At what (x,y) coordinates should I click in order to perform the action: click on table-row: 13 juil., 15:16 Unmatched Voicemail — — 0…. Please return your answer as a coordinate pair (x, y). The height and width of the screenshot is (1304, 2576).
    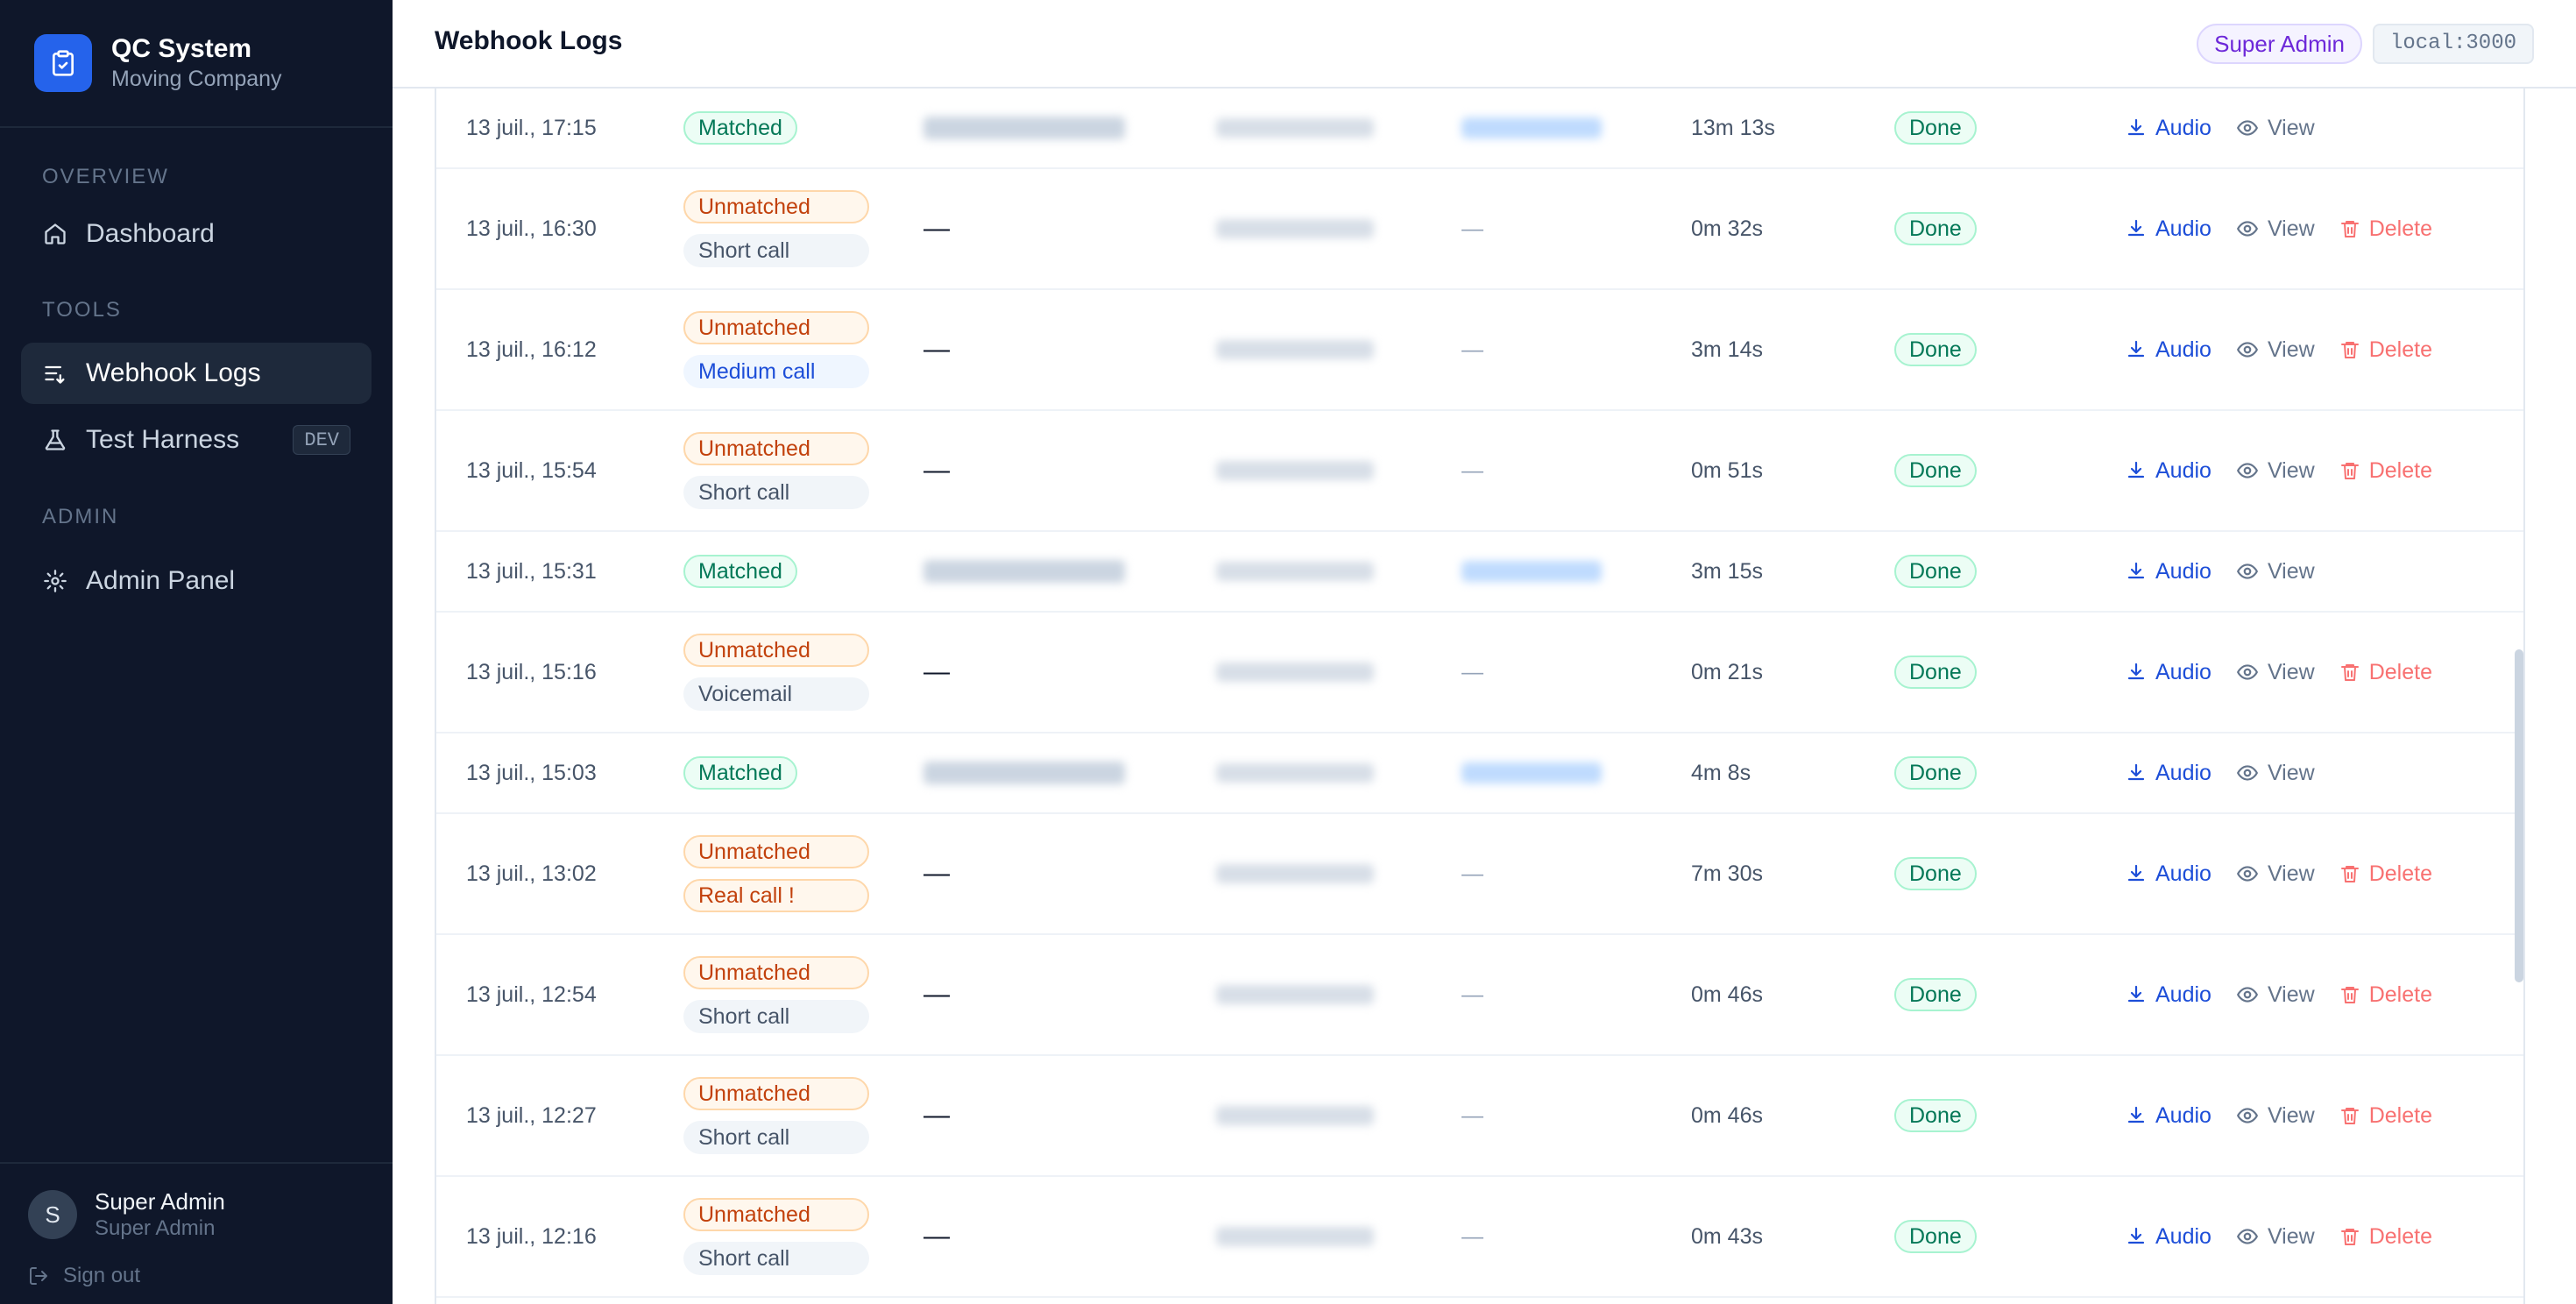
    Looking at the image, I should click on (1479, 673).